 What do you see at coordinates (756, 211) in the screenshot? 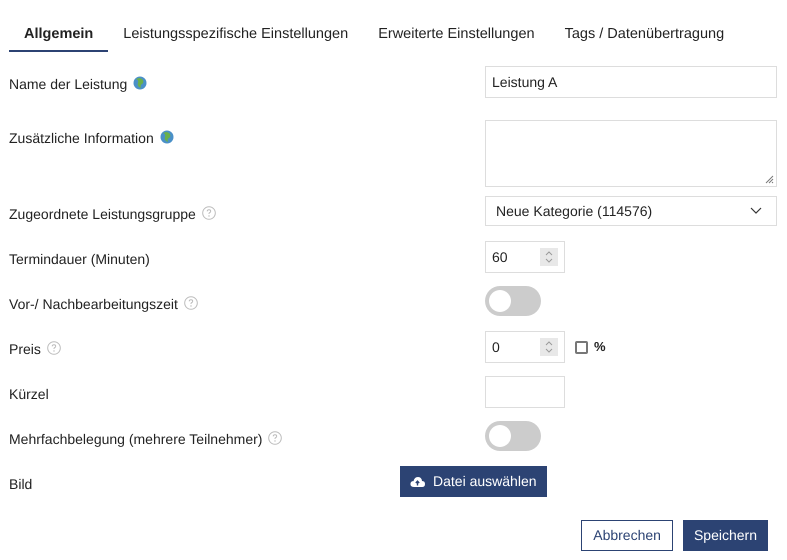
I see `chevron-down-icon` at bounding box center [756, 211].